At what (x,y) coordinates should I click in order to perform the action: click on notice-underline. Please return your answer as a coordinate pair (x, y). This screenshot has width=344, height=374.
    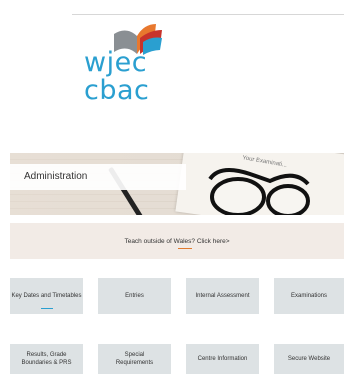
    Looking at the image, I should click on (185, 248).